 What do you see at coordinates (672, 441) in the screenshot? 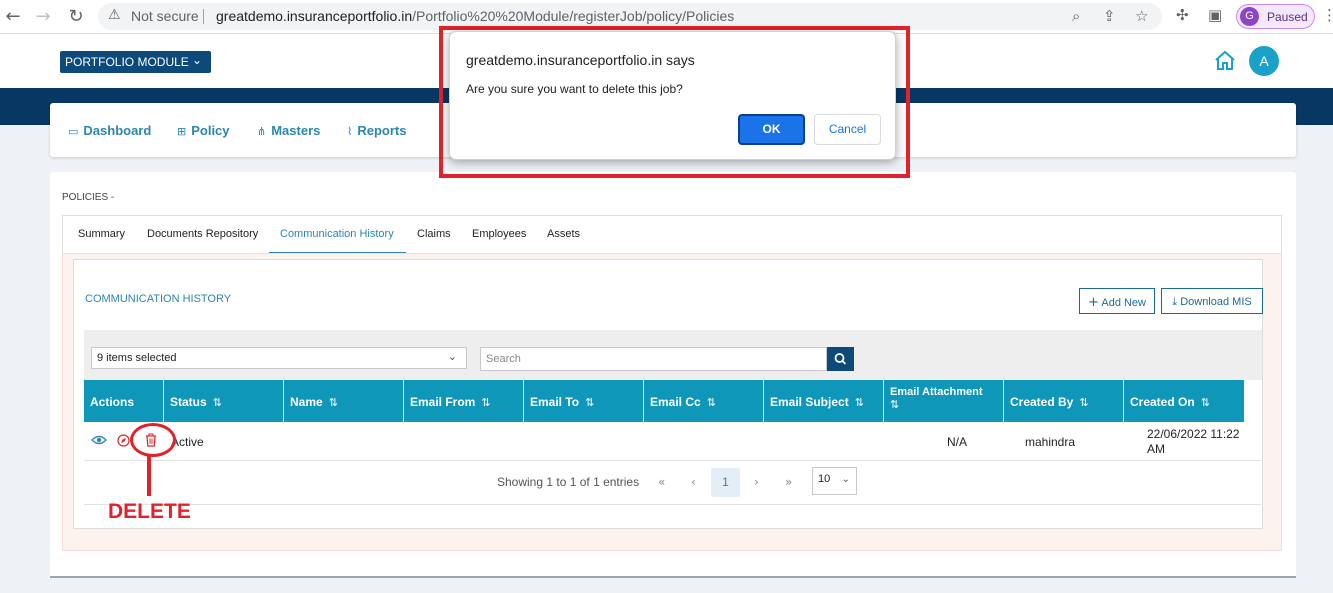
I see `table-row: Active N/A mahindra 22/06/2022 11:22 AM` at bounding box center [672, 441].